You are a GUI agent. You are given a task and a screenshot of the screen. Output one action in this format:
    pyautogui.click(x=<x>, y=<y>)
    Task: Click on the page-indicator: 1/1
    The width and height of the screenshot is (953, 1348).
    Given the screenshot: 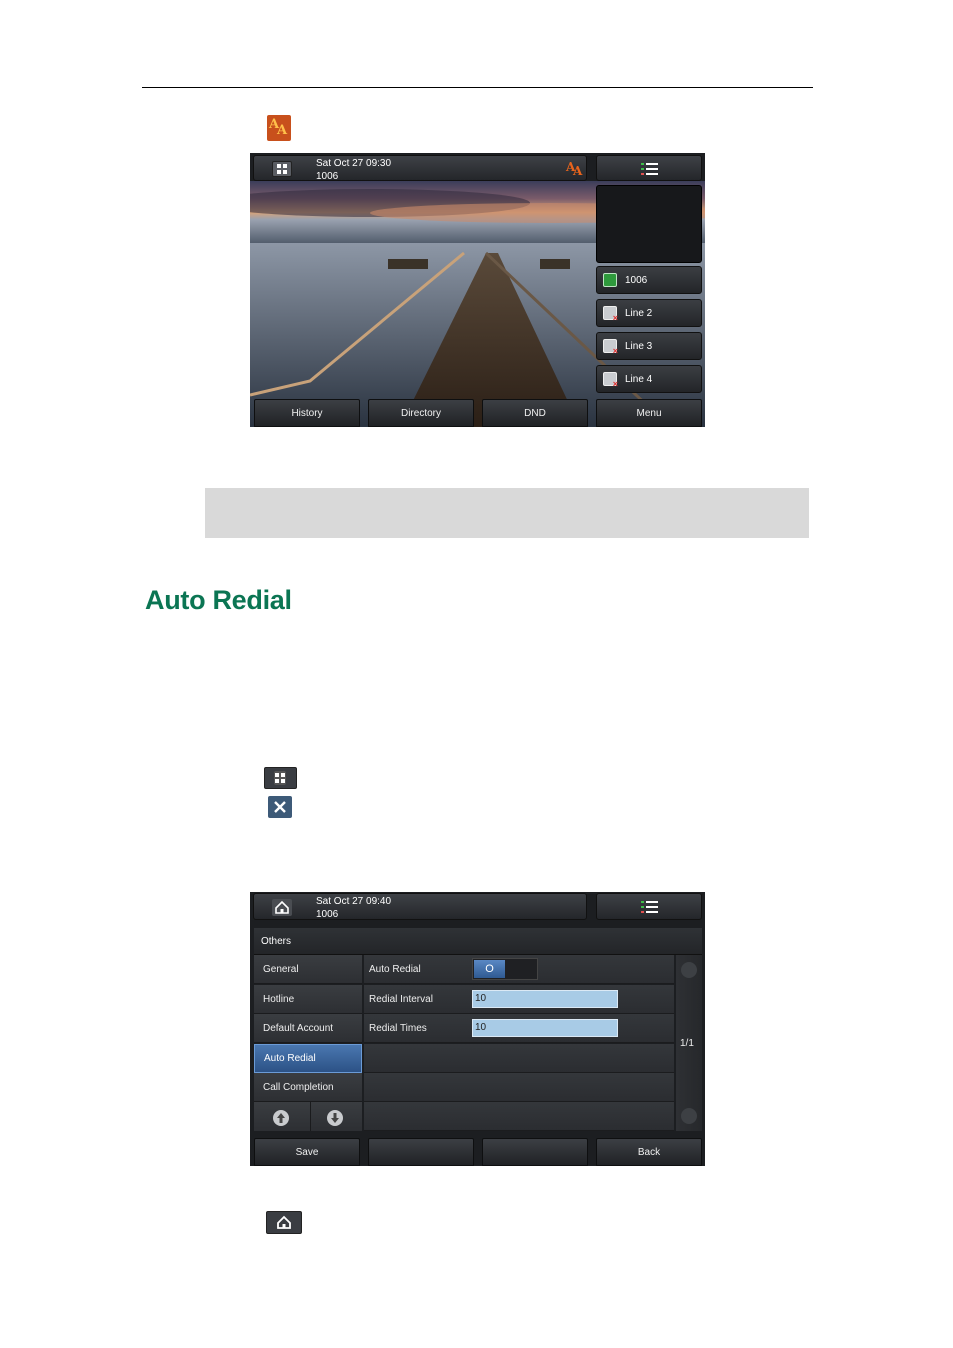 What is the action you would take?
    pyautogui.click(x=687, y=1043)
    